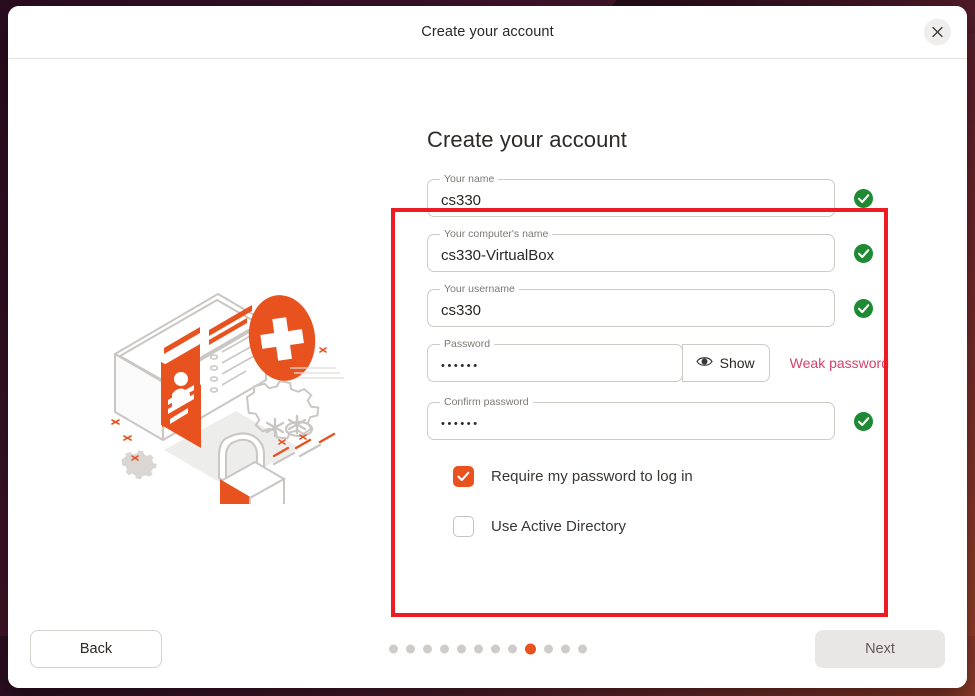 Image resolution: width=975 pixels, height=696 pixels. Describe the element at coordinates (737, 363) in the screenshot. I see `show-password-label: Show` at that location.